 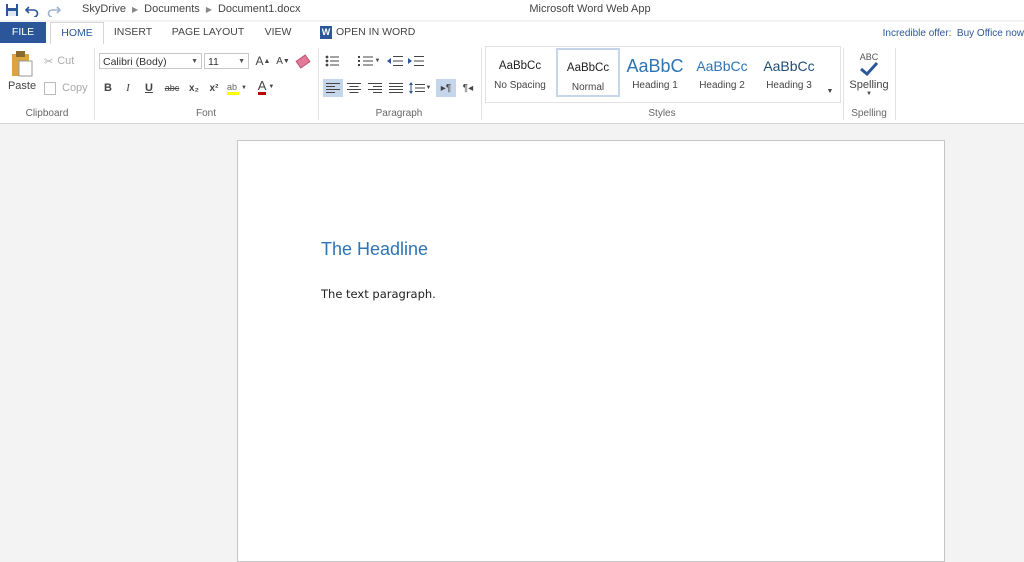 What do you see at coordinates (303, 61) in the screenshot?
I see `clear-formatting-button` at bounding box center [303, 61].